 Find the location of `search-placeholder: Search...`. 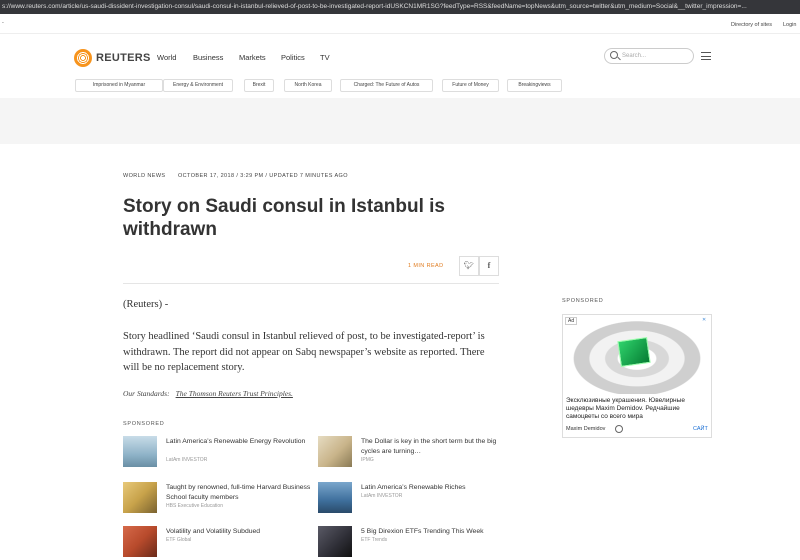

search-placeholder: Search... is located at coordinates (634, 56).